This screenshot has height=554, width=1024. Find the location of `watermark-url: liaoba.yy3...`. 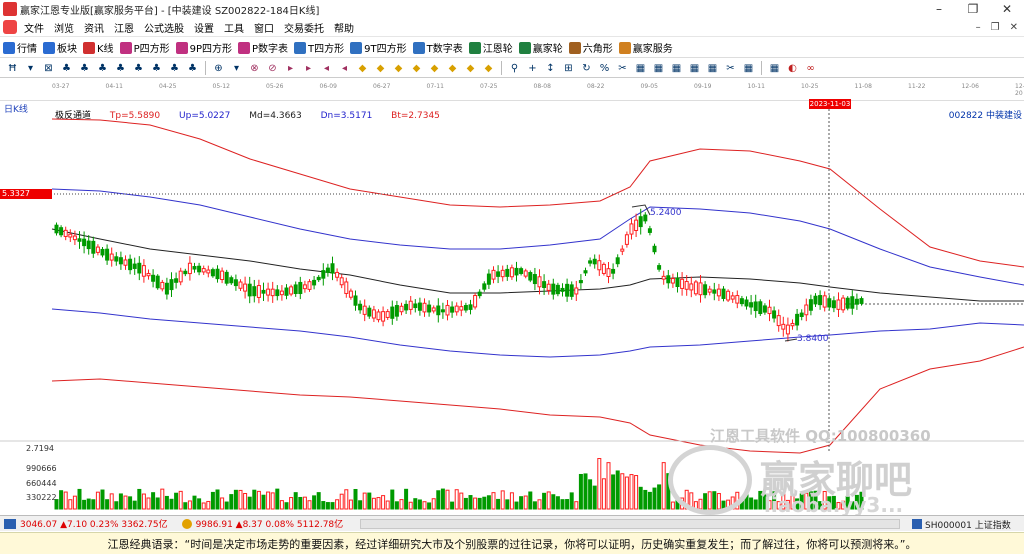

watermark-url: liaoba.yy3... is located at coordinates (834, 505).